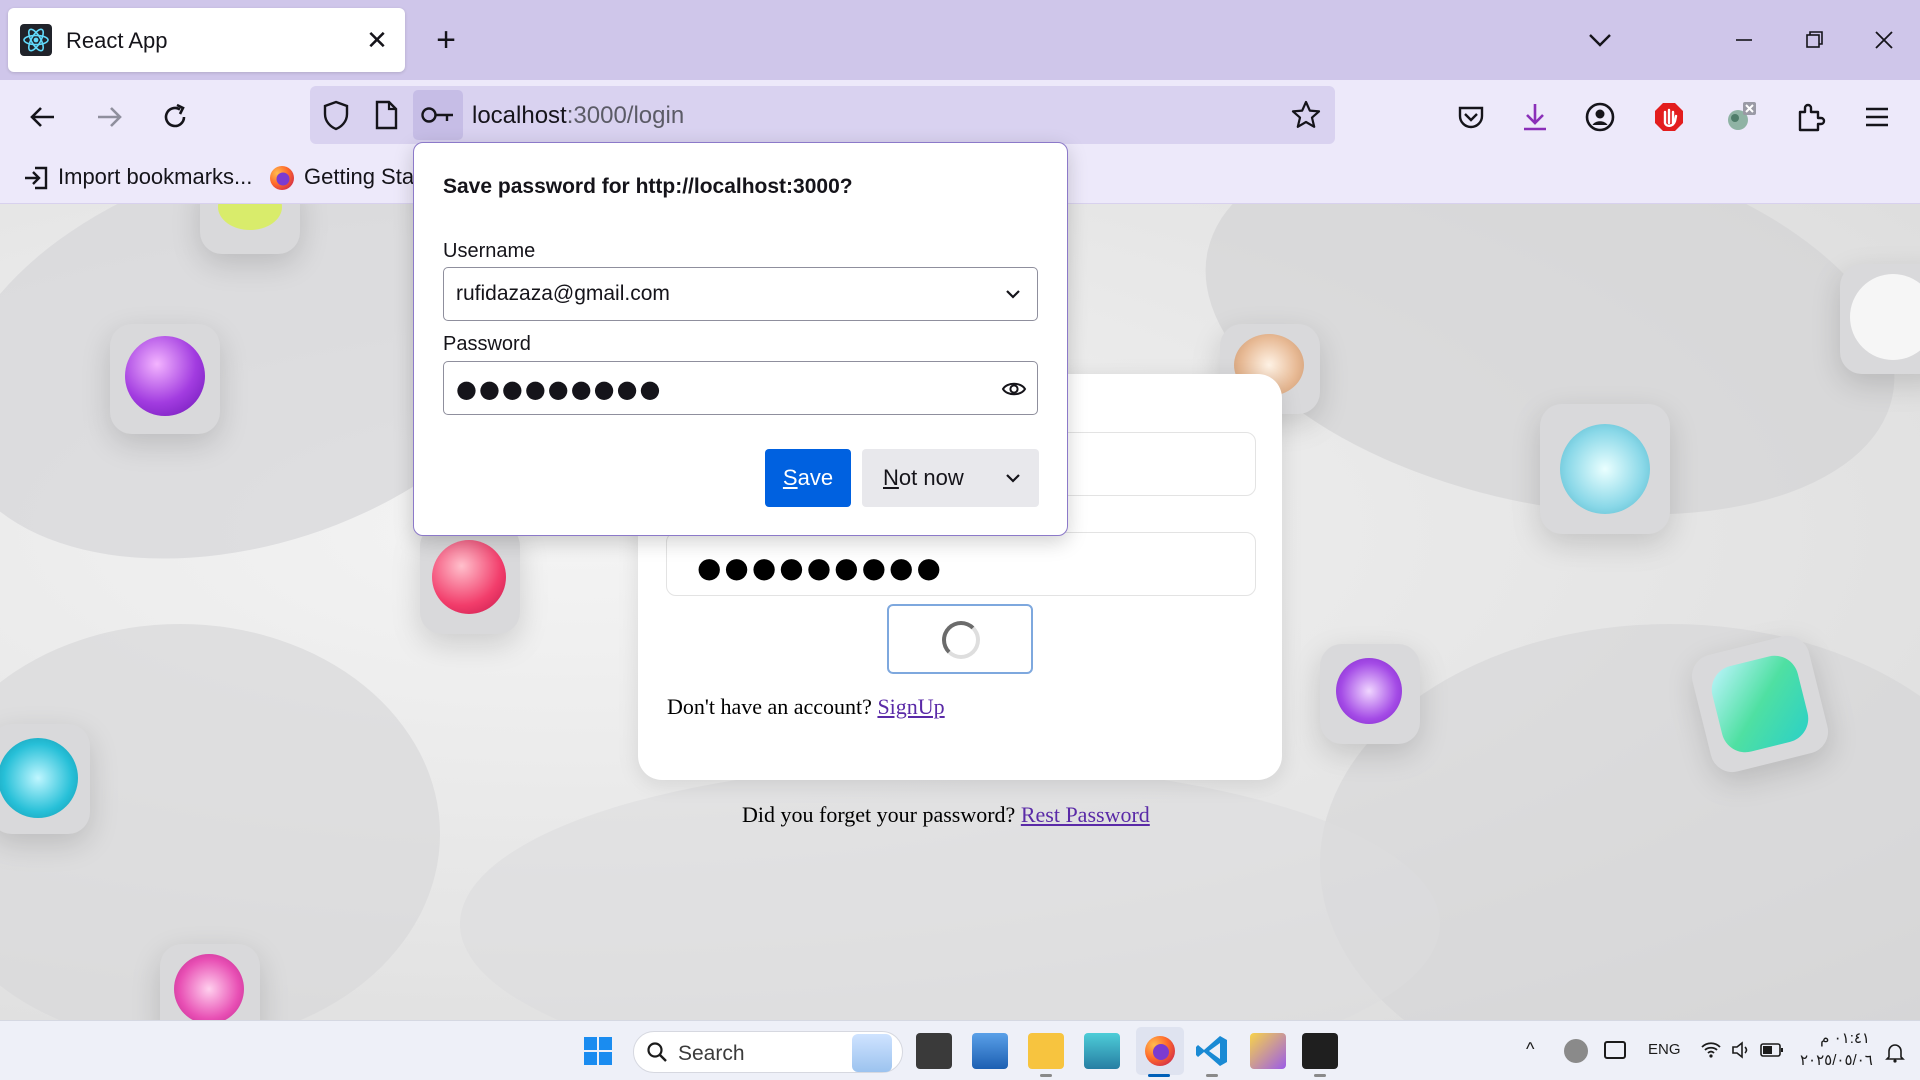 Image resolution: width=1920 pixels, height=1080 pixels. I want to click on signup-prompt-text: Don't have an account?, so click(769, 706).